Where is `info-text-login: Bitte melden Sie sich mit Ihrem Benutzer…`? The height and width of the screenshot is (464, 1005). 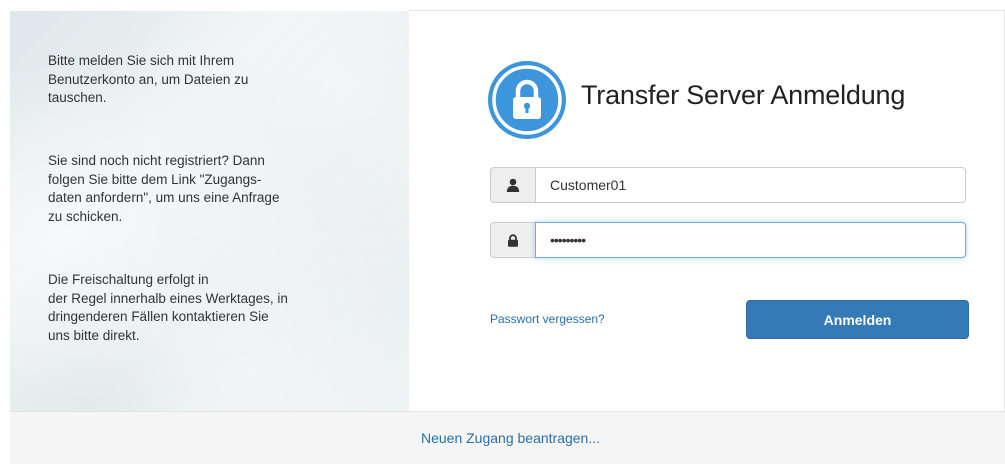 info-text-login: Bitte melden Sie sich mit Ihrem Benutzer… is located at coordinates (148, 79).